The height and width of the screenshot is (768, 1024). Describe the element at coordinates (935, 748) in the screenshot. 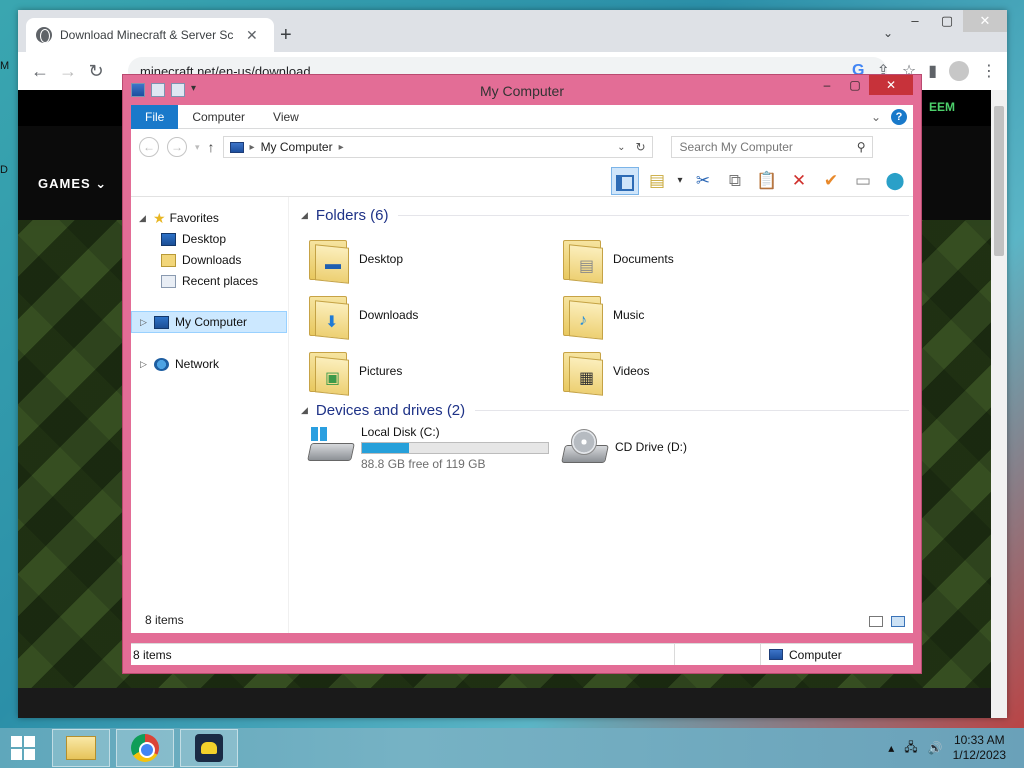

I see `volume-icon: 🔊` at that location.